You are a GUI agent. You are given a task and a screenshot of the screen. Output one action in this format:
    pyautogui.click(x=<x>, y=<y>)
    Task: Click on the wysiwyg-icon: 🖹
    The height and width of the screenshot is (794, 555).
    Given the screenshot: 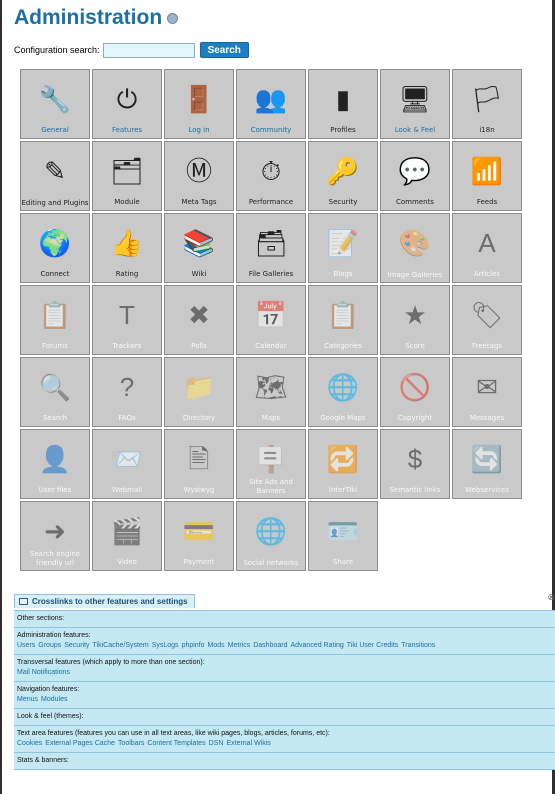 What is the action you would take?
    pyautogui.click(x=199, y=459)
    